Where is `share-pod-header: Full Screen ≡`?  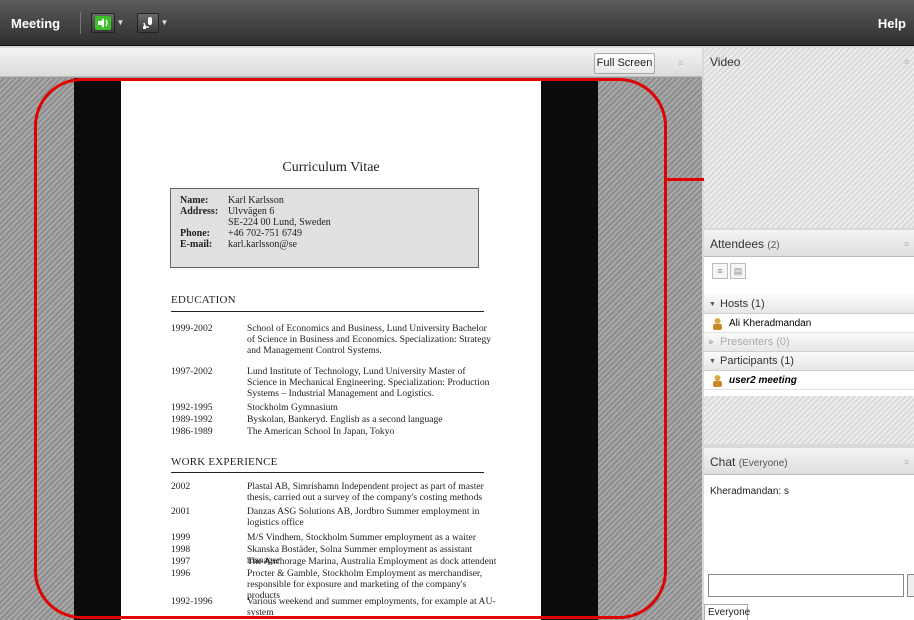
share-pod-header: Full Screen ≡ is located at coordinates (351, 62).